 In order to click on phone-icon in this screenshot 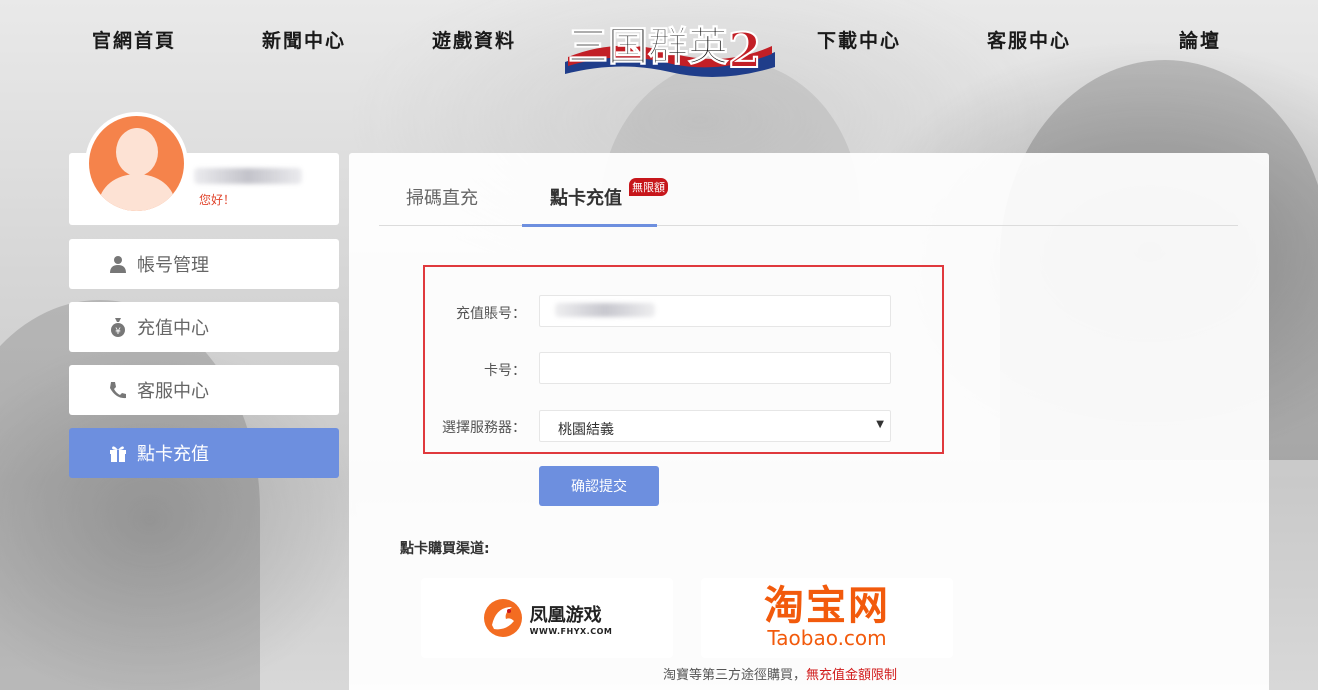, I will do `click(118, 390)`.